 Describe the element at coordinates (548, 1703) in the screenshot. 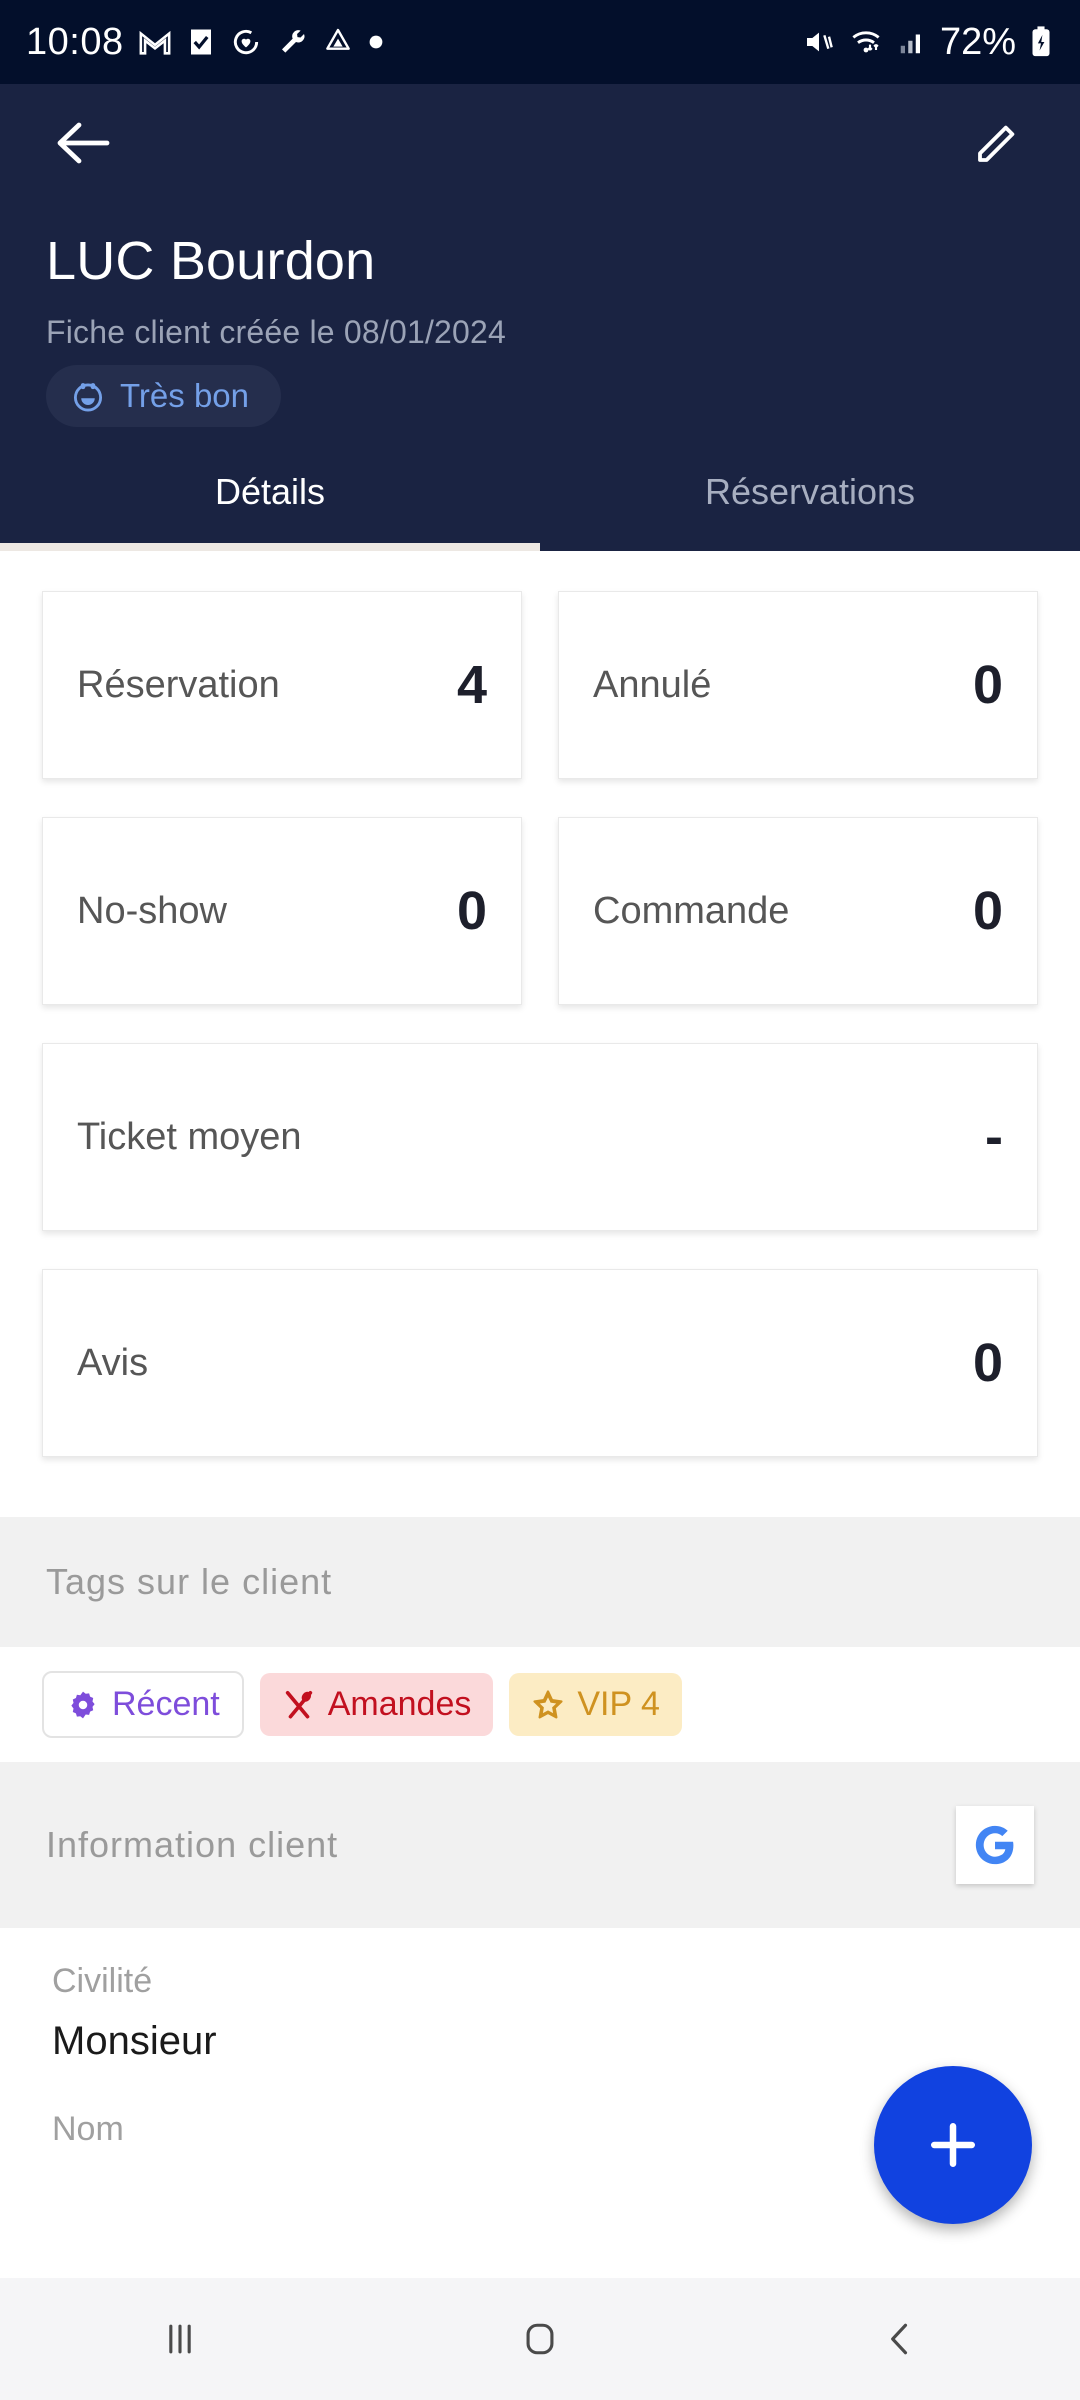

I see `star-icon` at that location.